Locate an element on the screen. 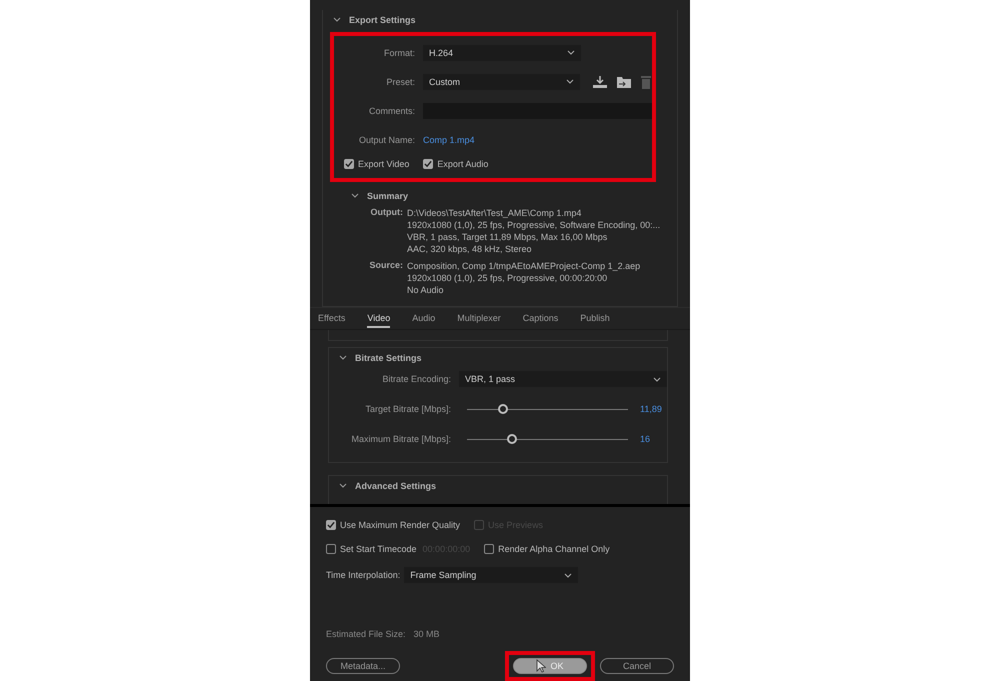 This screenshot has height=681, width=1000. summary-text: No Audio is located at coordinates (426, 290).